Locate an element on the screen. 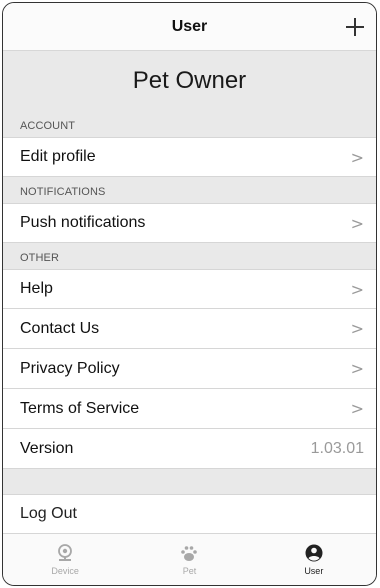 This screenshot has height=588, width=380. tab-device-label: Device is located at coordinates (65, 571).